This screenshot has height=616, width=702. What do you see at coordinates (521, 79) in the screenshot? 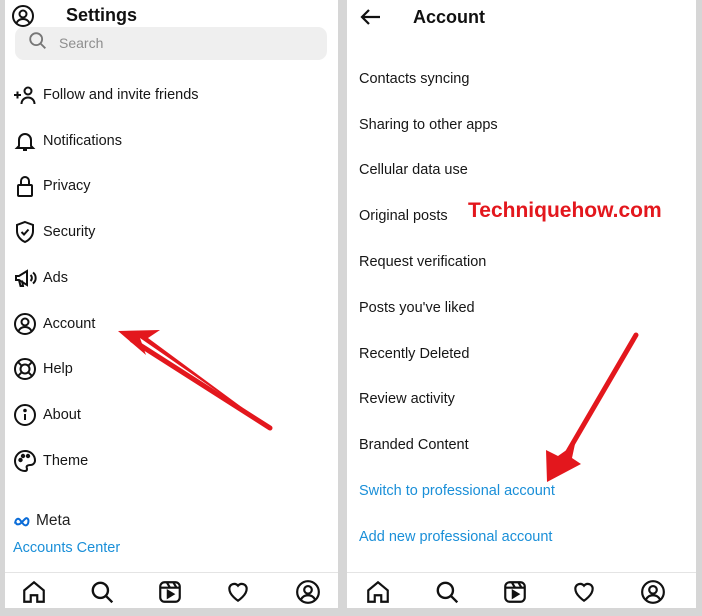
I see `account-item-contacts-syncing: Contacts syncing` at bounding box center [521, 79].